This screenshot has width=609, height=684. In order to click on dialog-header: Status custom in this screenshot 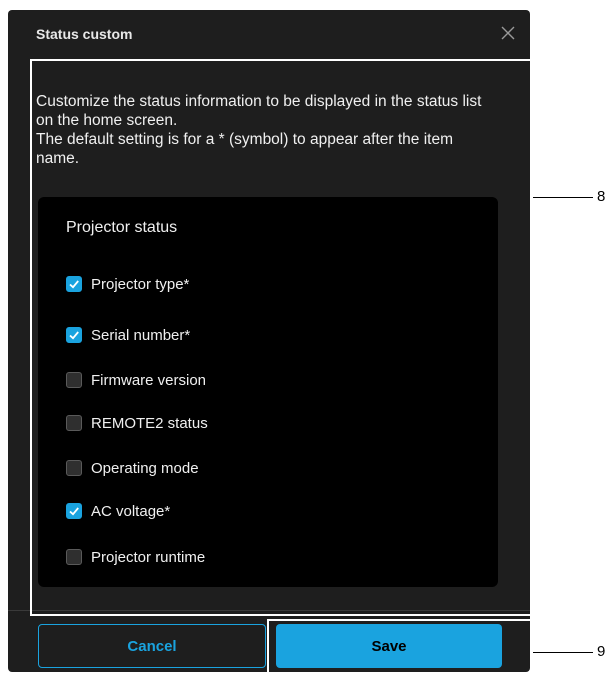, I will do `click(269, 33)`.